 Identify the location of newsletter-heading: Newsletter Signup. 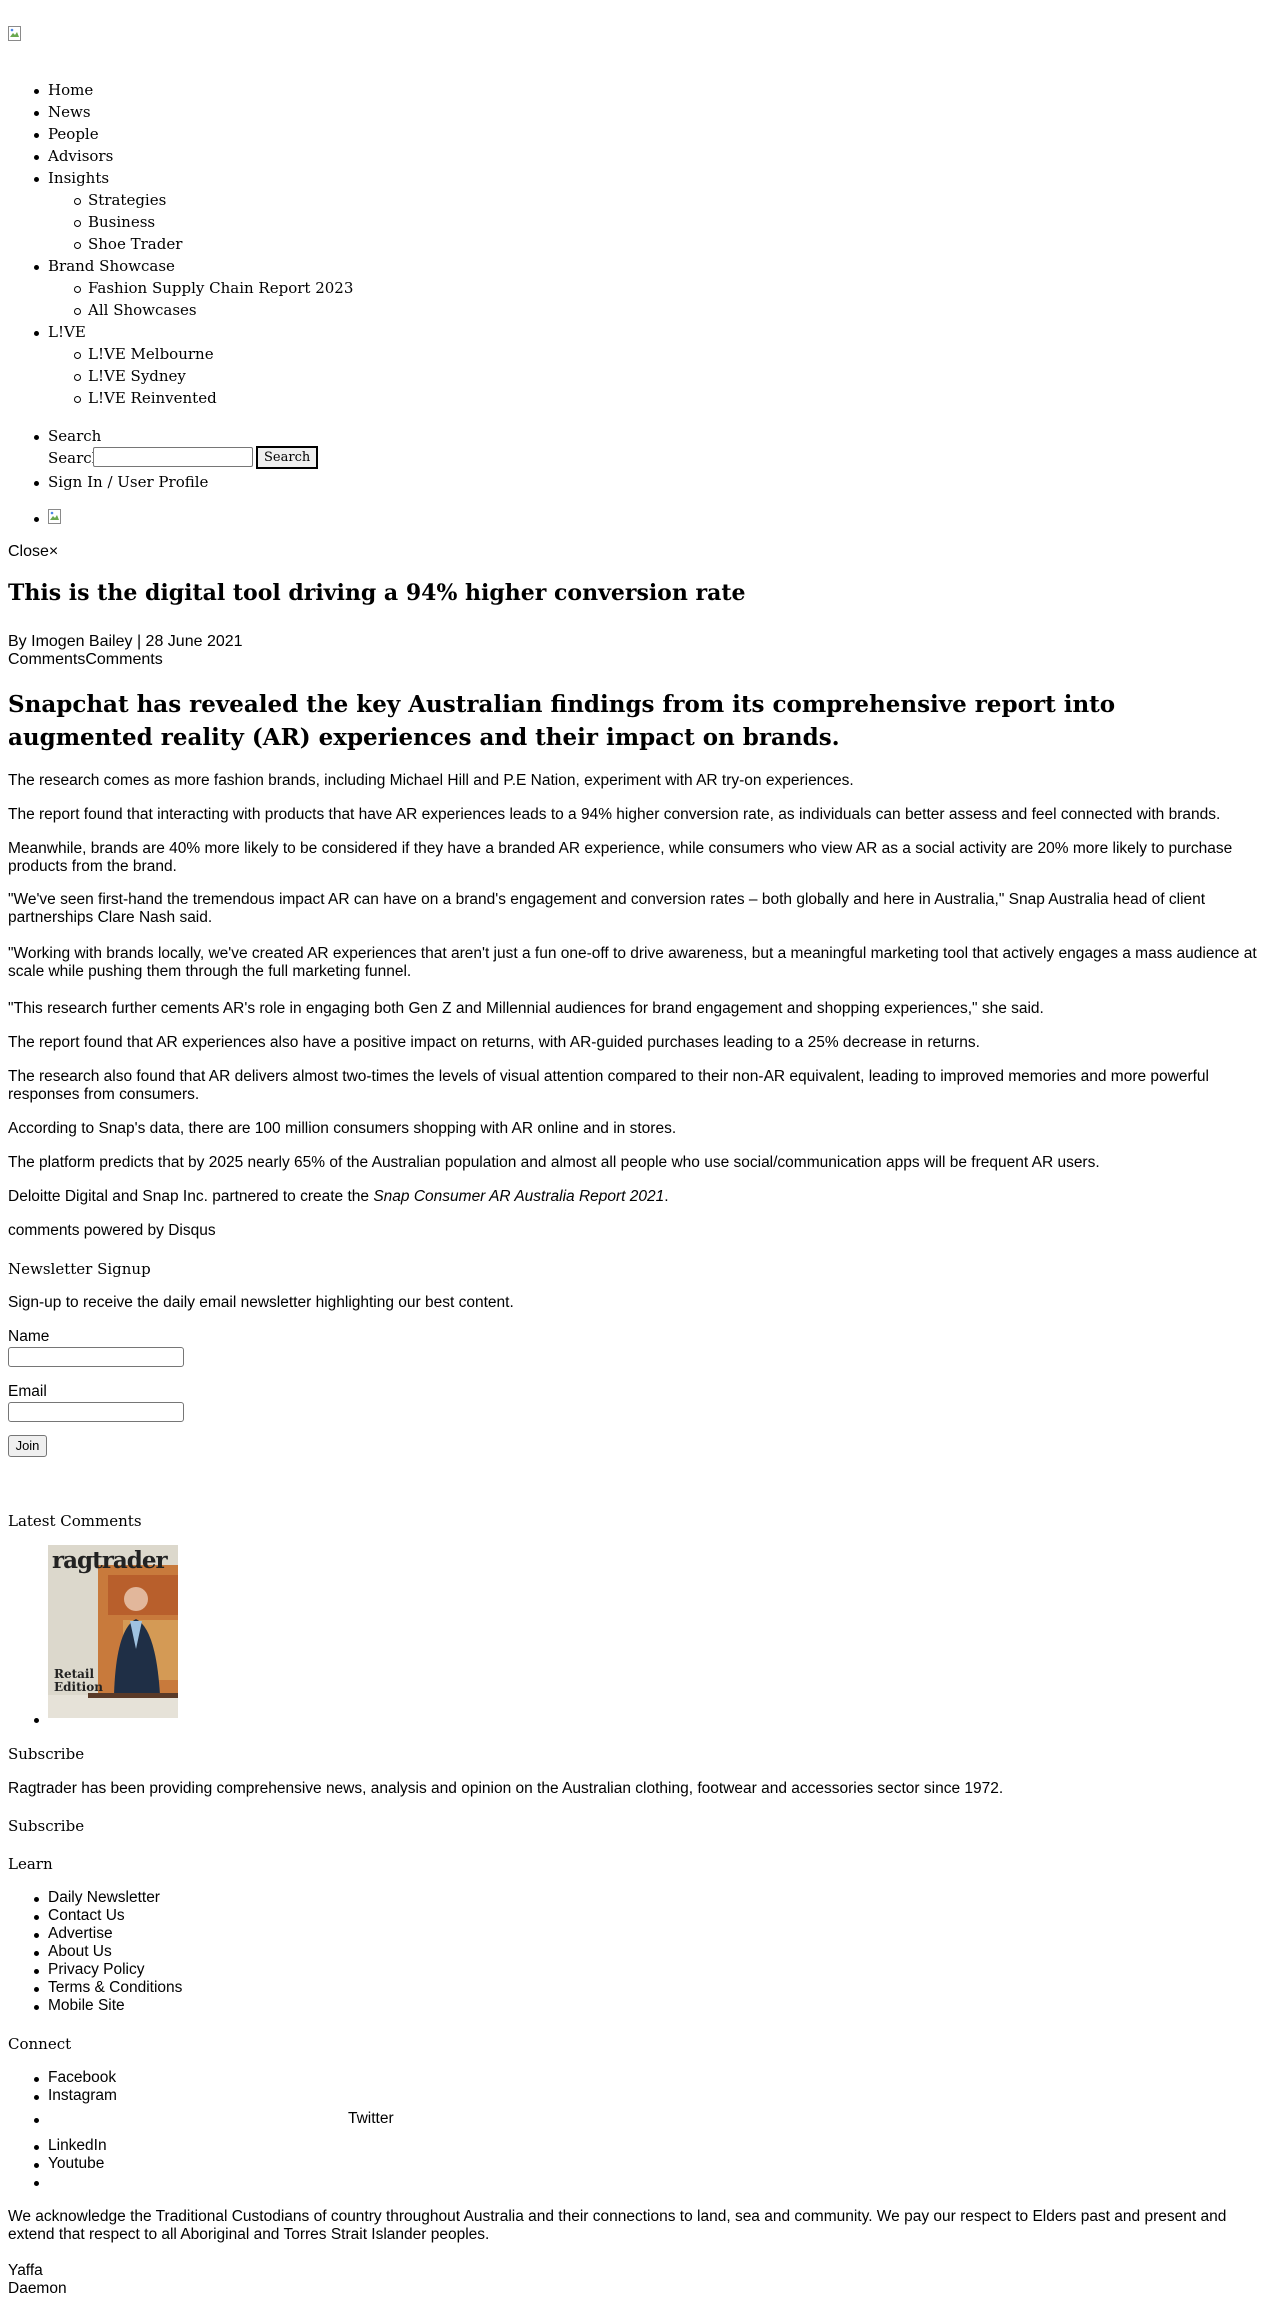
(79, 1269).